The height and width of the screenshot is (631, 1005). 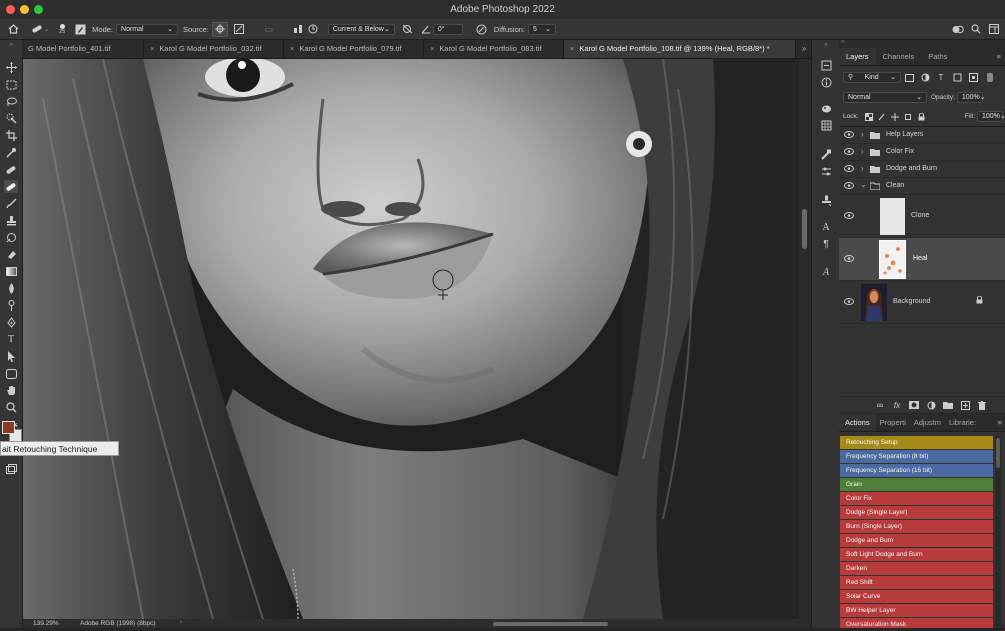 I want to click on status-menu-icon: ›, so click(x=181, y=622).